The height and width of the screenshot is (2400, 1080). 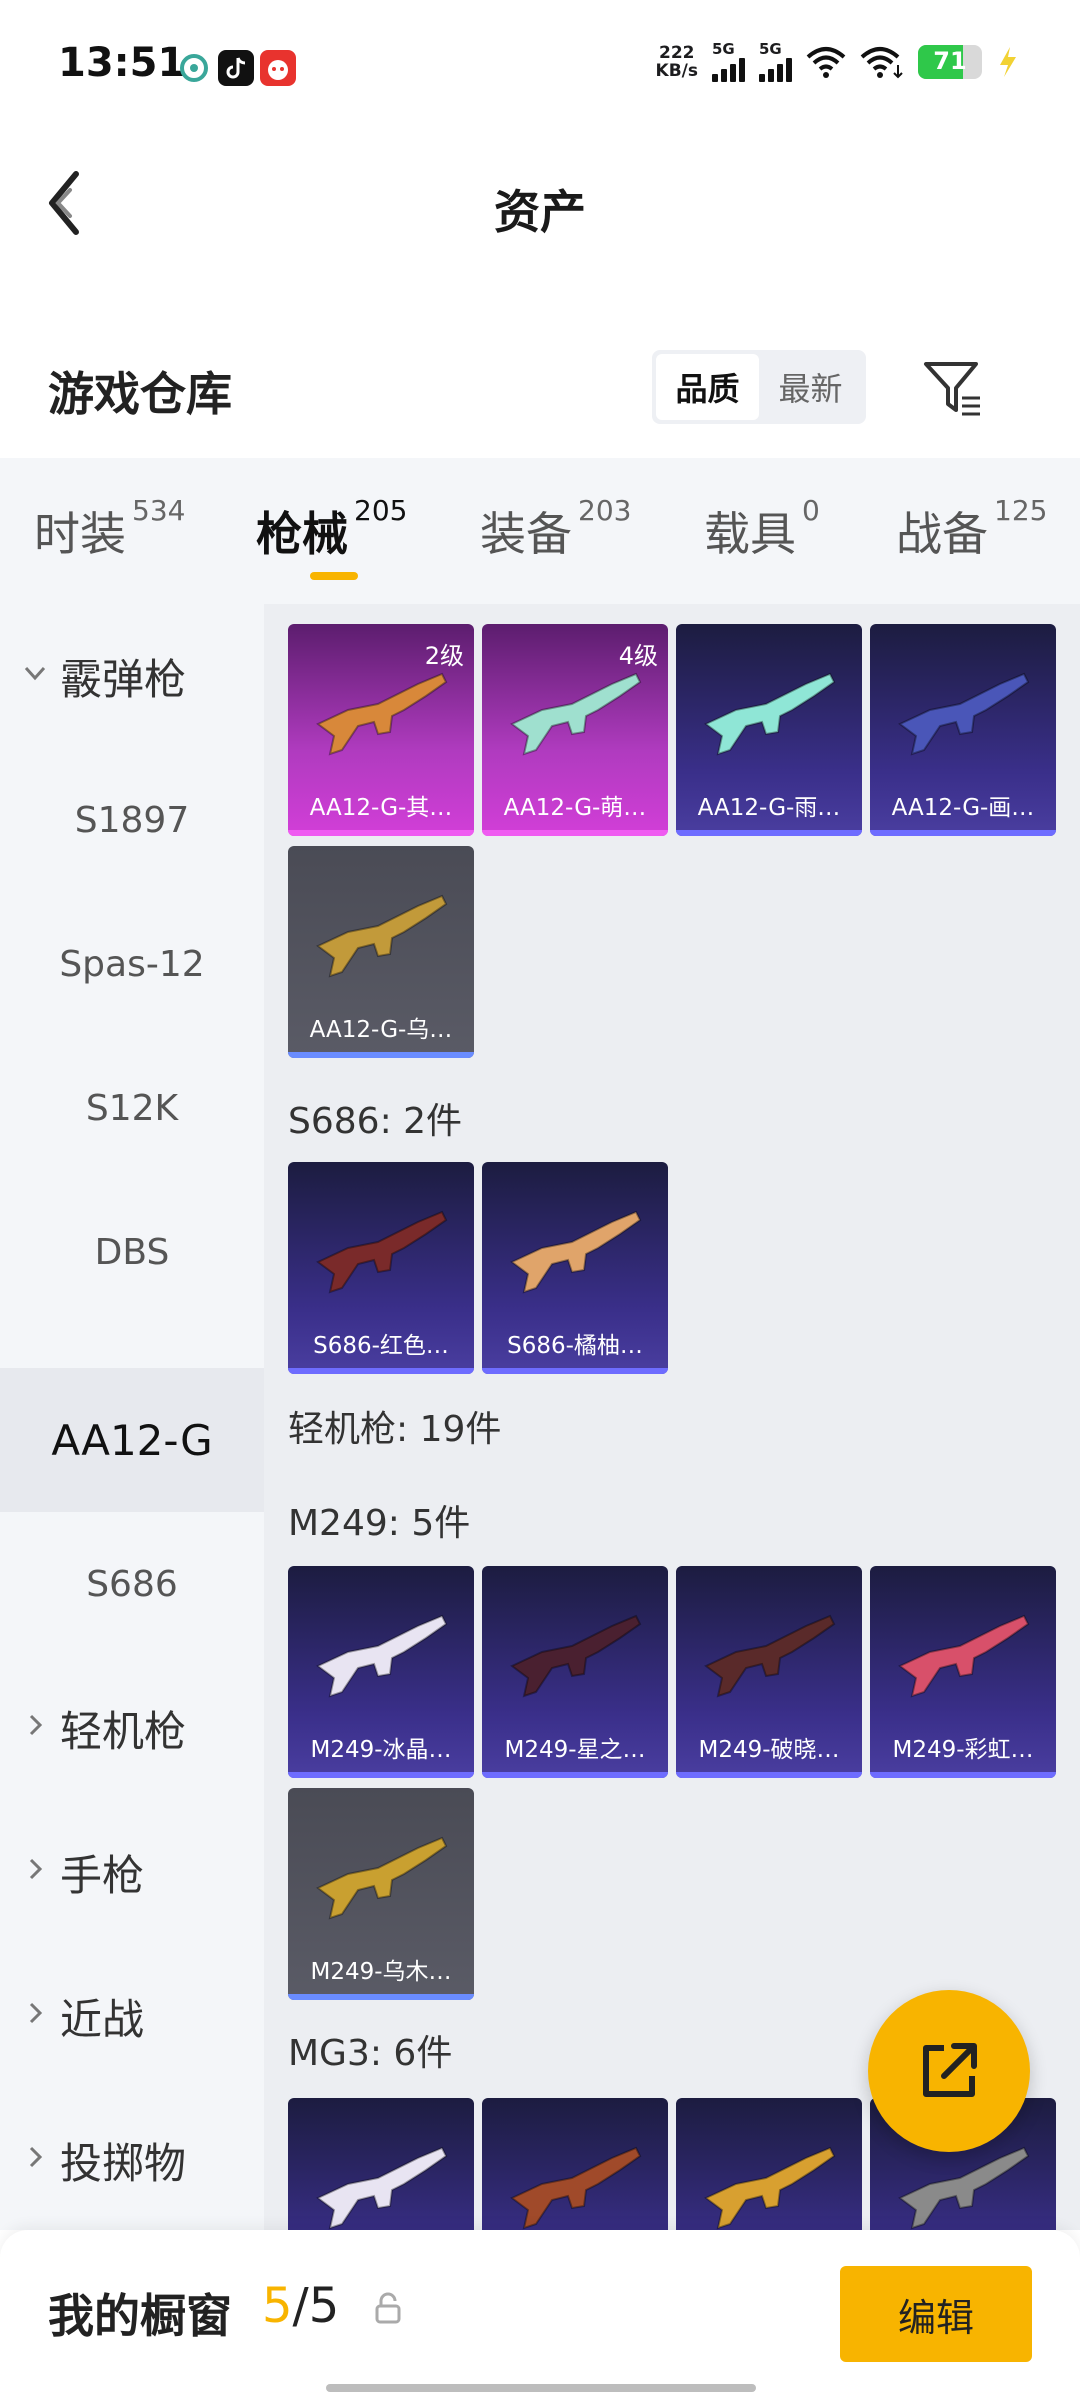 What do you see at coordinates (540, 2315) in the screenshot?
I see `showcase-bar: 我的橱窗 5/5 编辑` at bounding box center [540, 2315].